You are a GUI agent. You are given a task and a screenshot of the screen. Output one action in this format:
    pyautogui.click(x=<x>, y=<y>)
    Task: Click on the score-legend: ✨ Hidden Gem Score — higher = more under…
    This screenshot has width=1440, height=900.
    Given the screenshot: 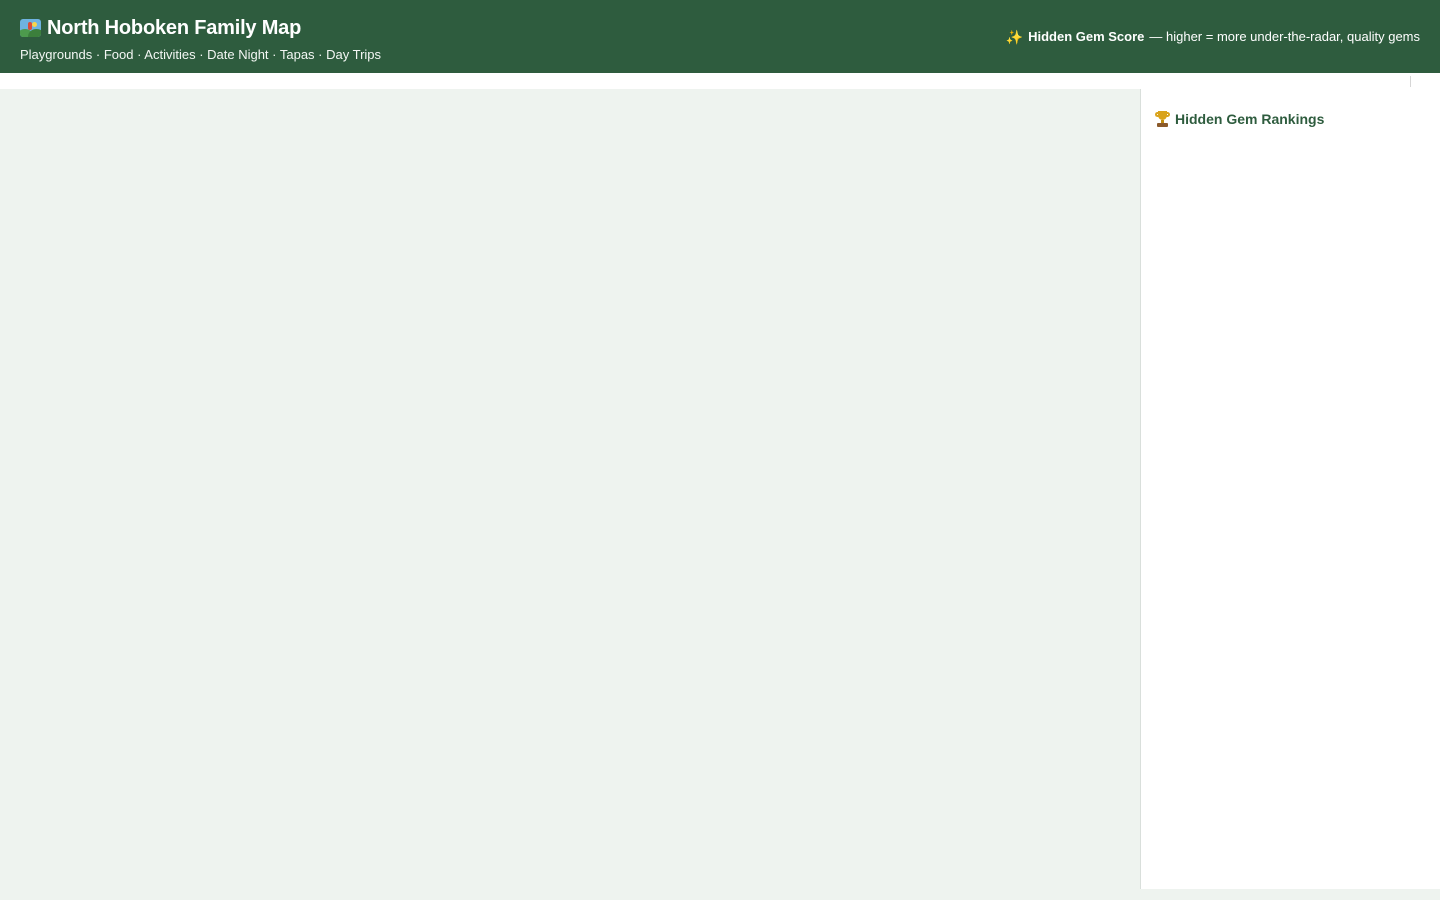 What is the action you would take?
    pyautogui.click(x=1213, y=36)
    